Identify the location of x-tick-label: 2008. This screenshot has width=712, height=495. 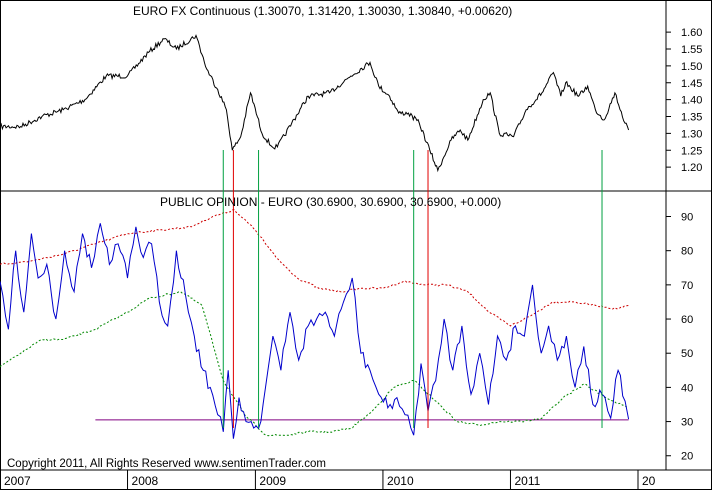
(145, 481).